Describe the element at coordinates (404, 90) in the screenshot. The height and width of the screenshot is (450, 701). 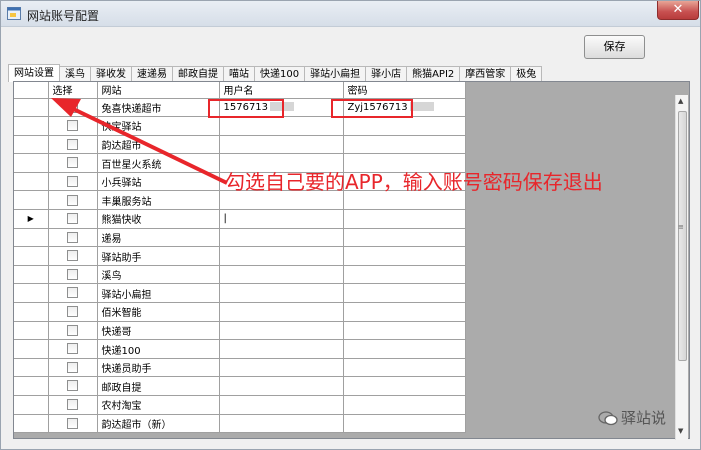
I see `column-header-password: 密码` at that location.